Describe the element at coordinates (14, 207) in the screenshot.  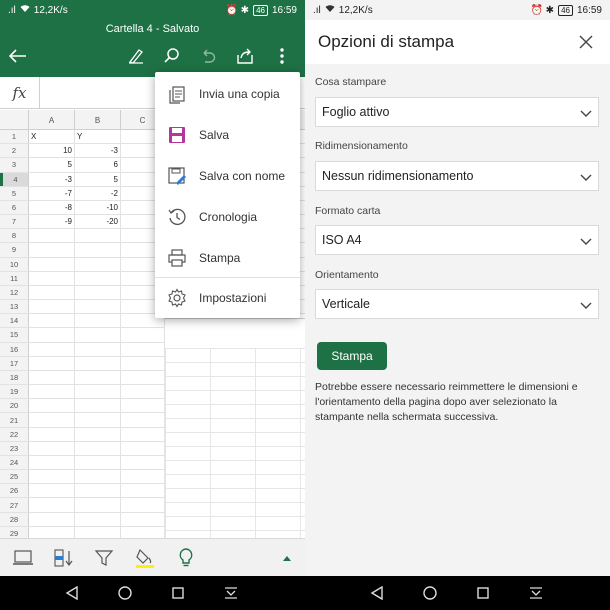
I see `row-number: 6` at that location.